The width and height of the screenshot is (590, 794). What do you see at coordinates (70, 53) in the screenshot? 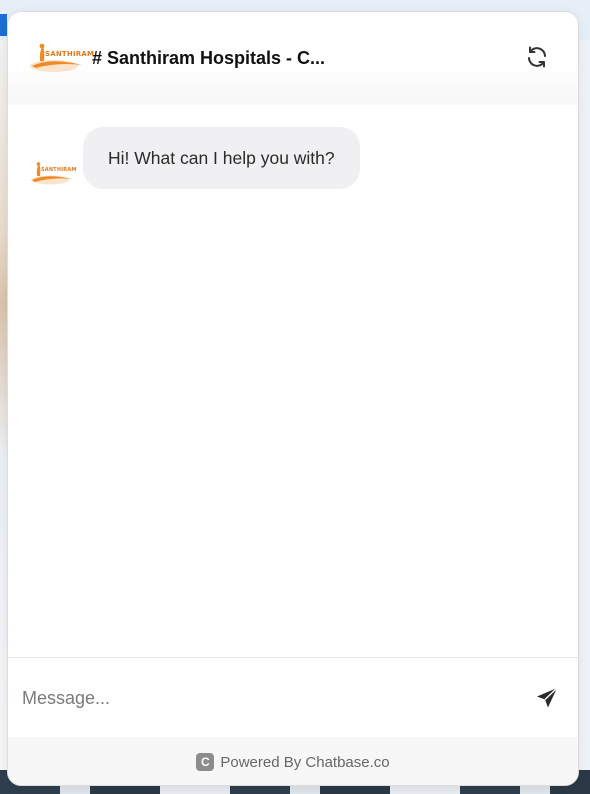
I see `logo-wordmark: SANTHIRAM` at bounding box center [70, 53].